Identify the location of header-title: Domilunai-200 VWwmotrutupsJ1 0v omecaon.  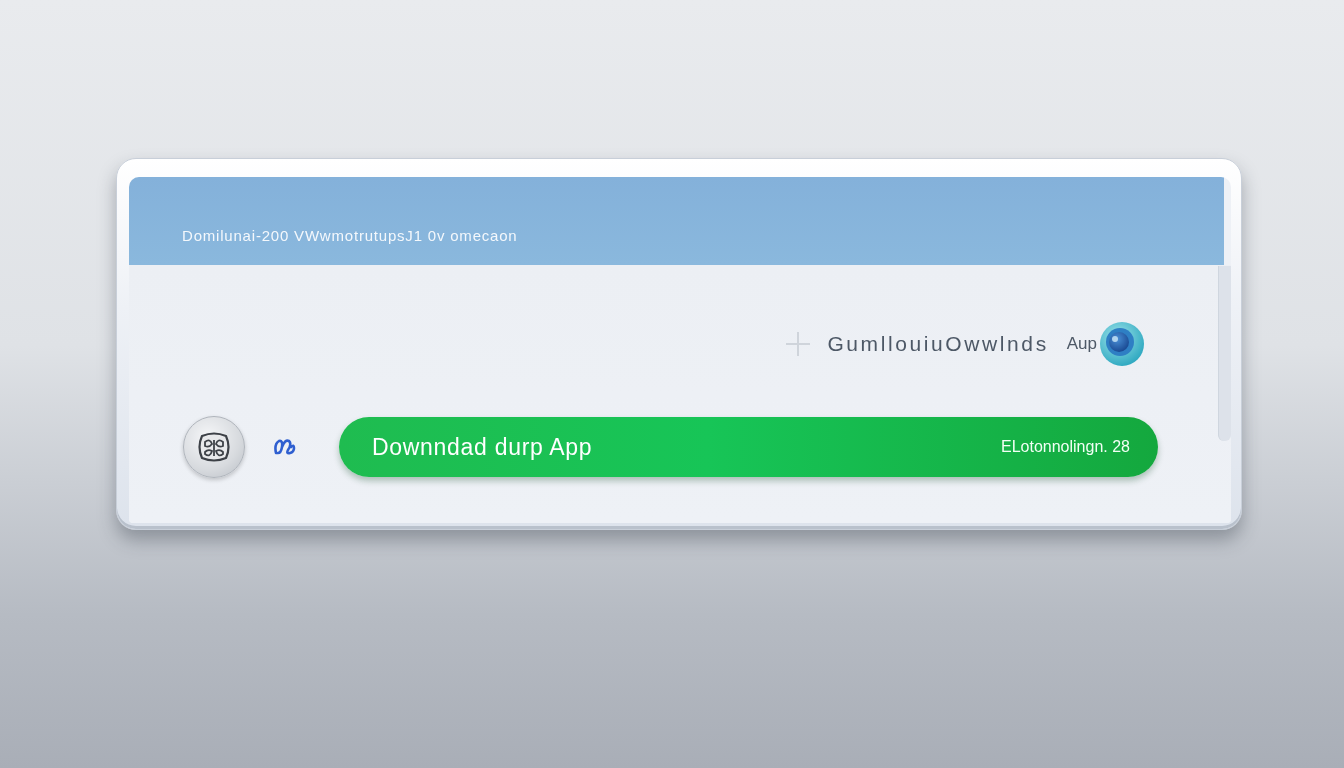
(350, 235).